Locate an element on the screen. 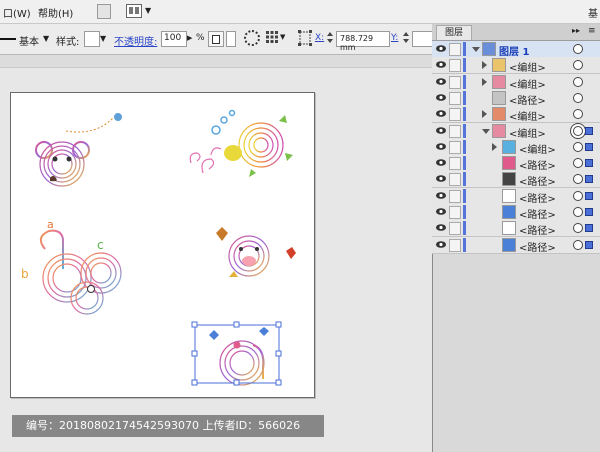  bear-graphic is located at coordinates (78, 150).